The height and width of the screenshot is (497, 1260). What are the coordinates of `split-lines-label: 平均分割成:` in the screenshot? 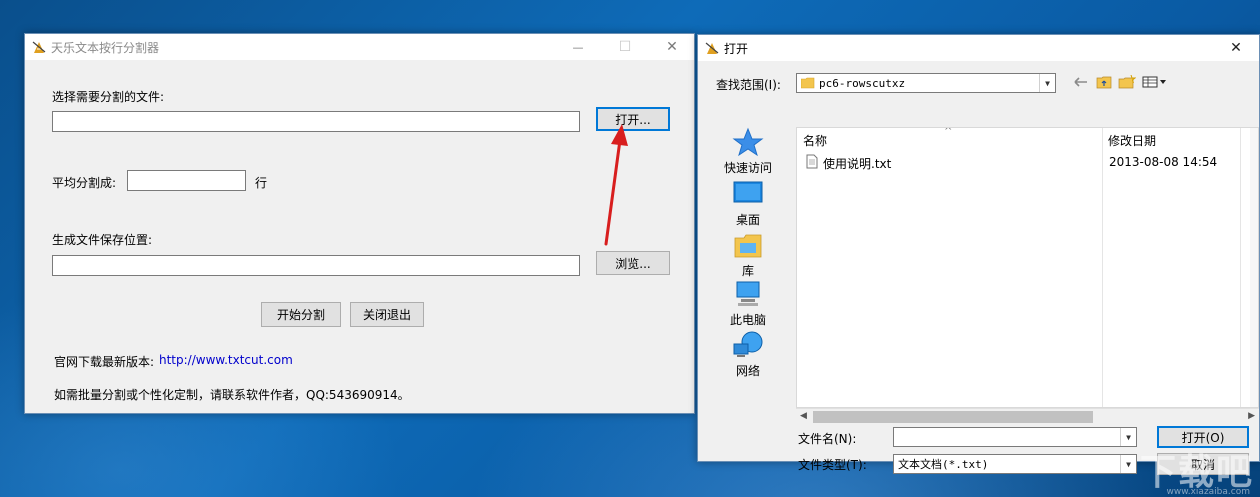 It's located at (84, 183).